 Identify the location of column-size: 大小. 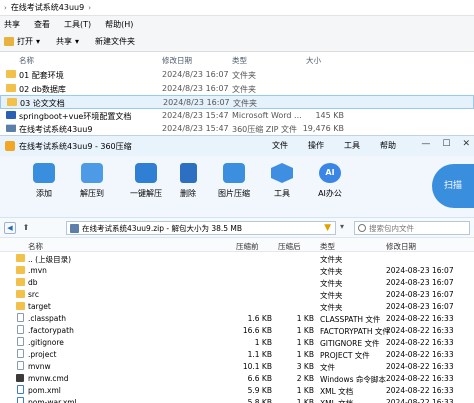
(313, 60).